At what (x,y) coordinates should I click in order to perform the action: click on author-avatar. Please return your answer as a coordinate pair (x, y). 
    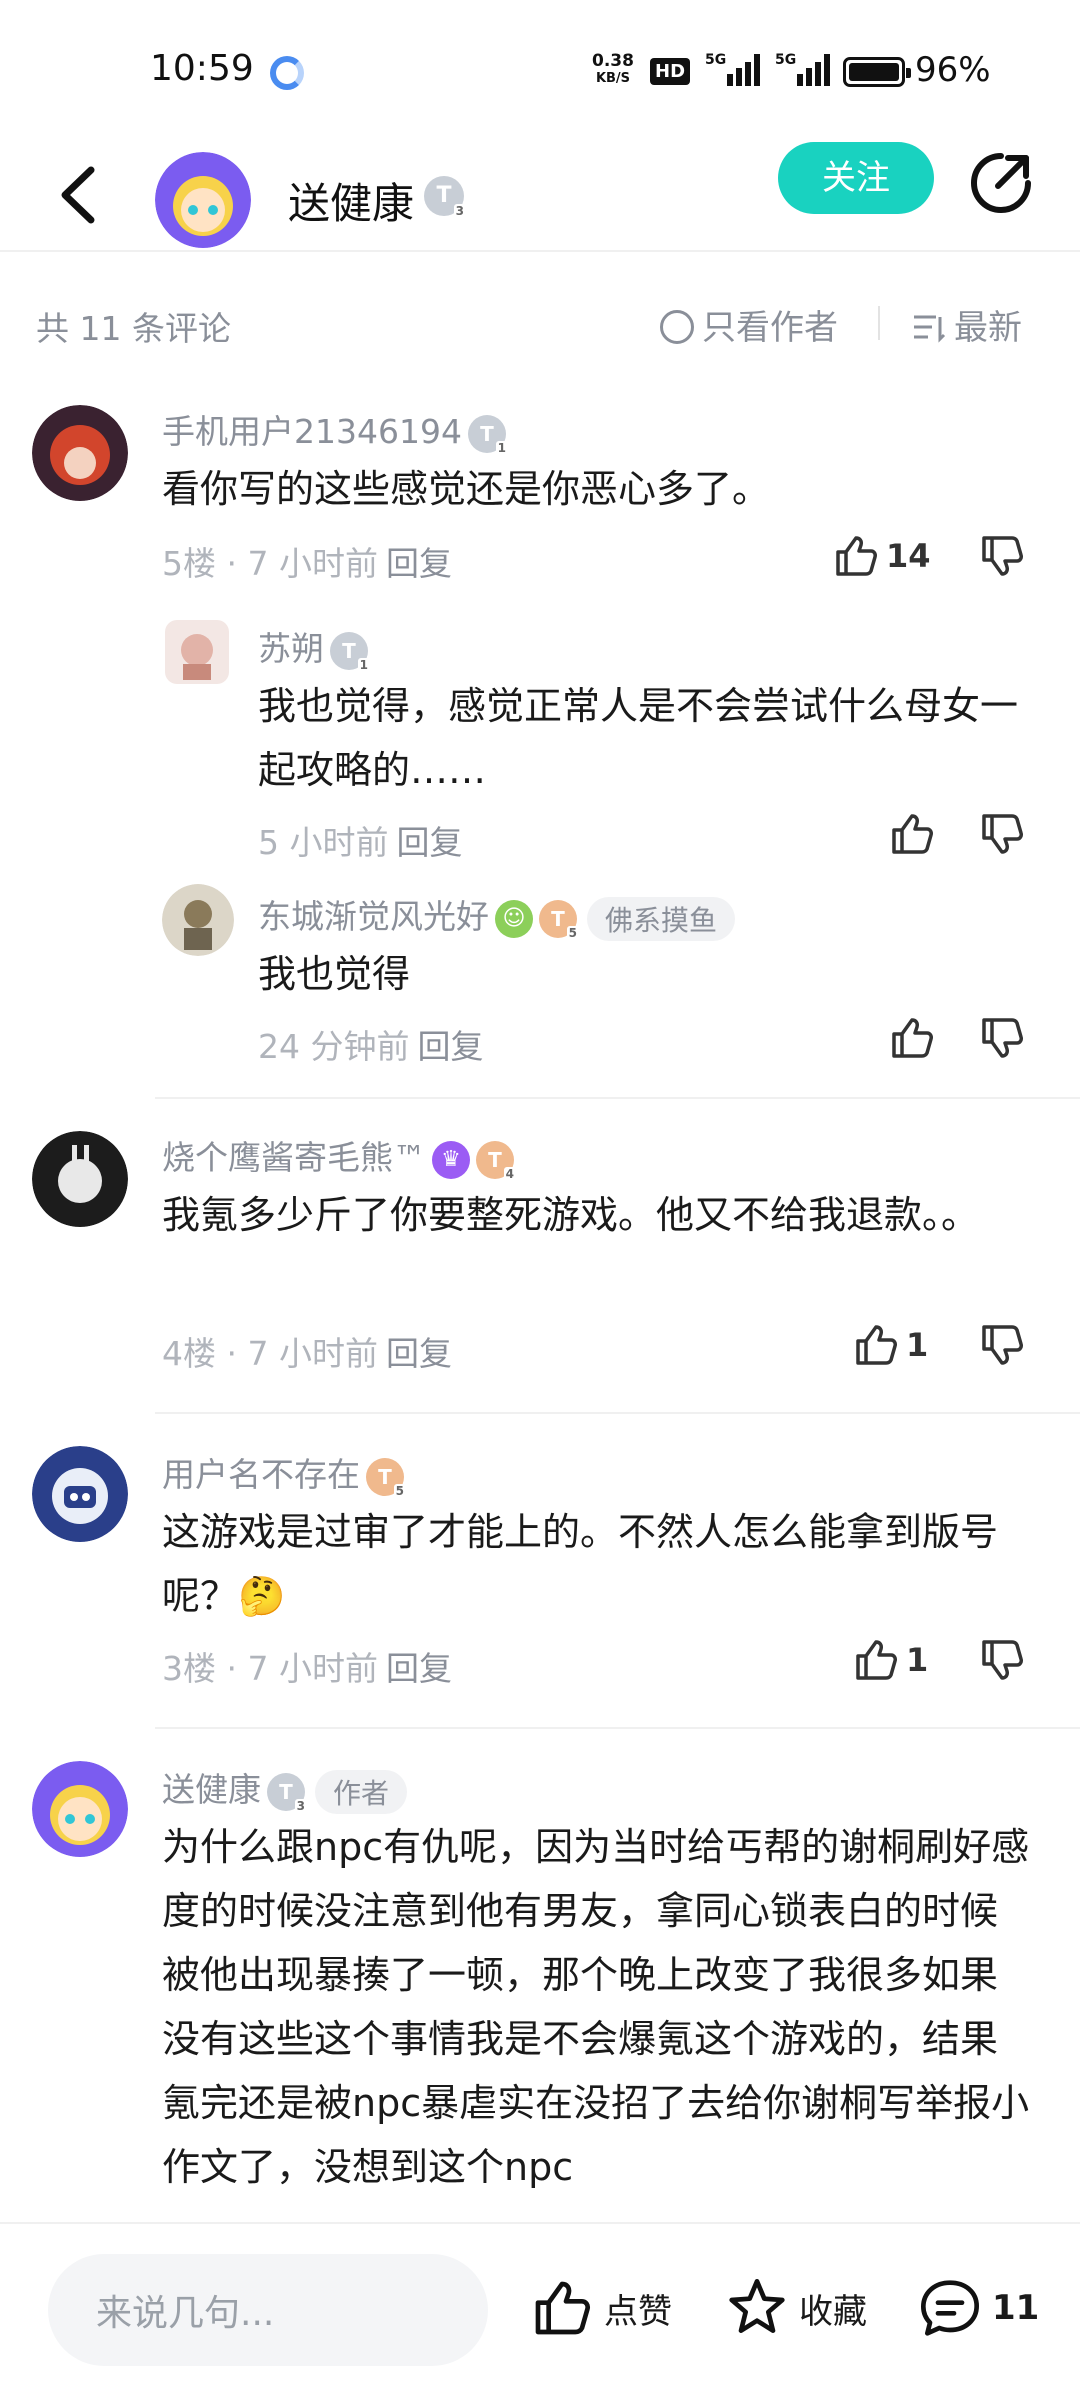
    Looking at the image, I should click on (203, 200).